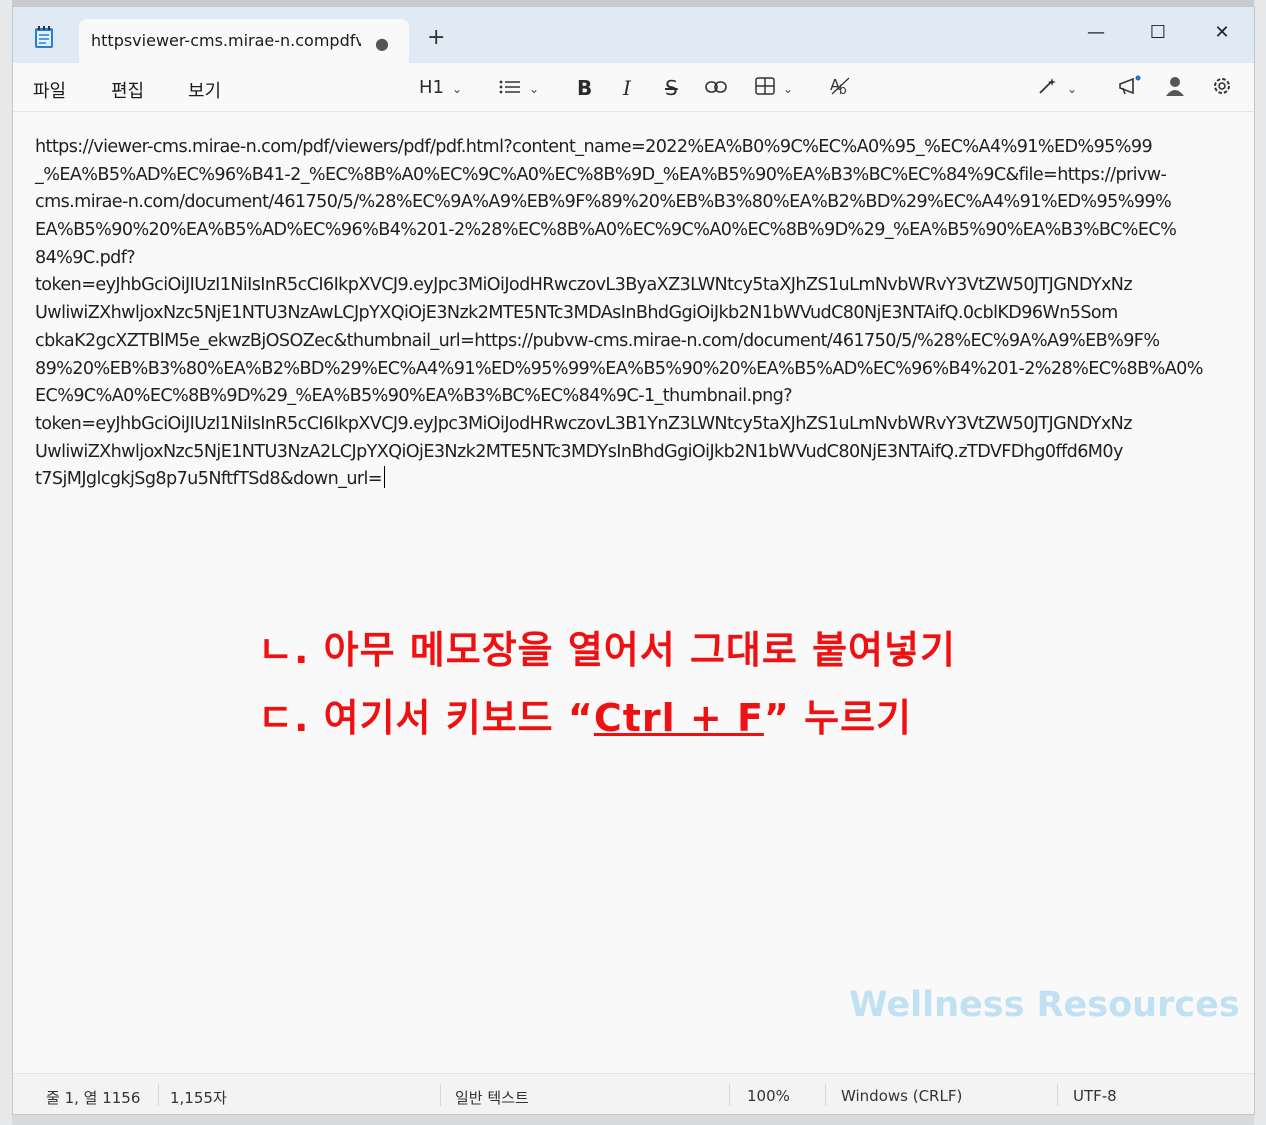 Image resolution: width=1266 pixels, height=1125 pixels. I want to click on watermark: Wellness Resources, so click(1044, 1005).